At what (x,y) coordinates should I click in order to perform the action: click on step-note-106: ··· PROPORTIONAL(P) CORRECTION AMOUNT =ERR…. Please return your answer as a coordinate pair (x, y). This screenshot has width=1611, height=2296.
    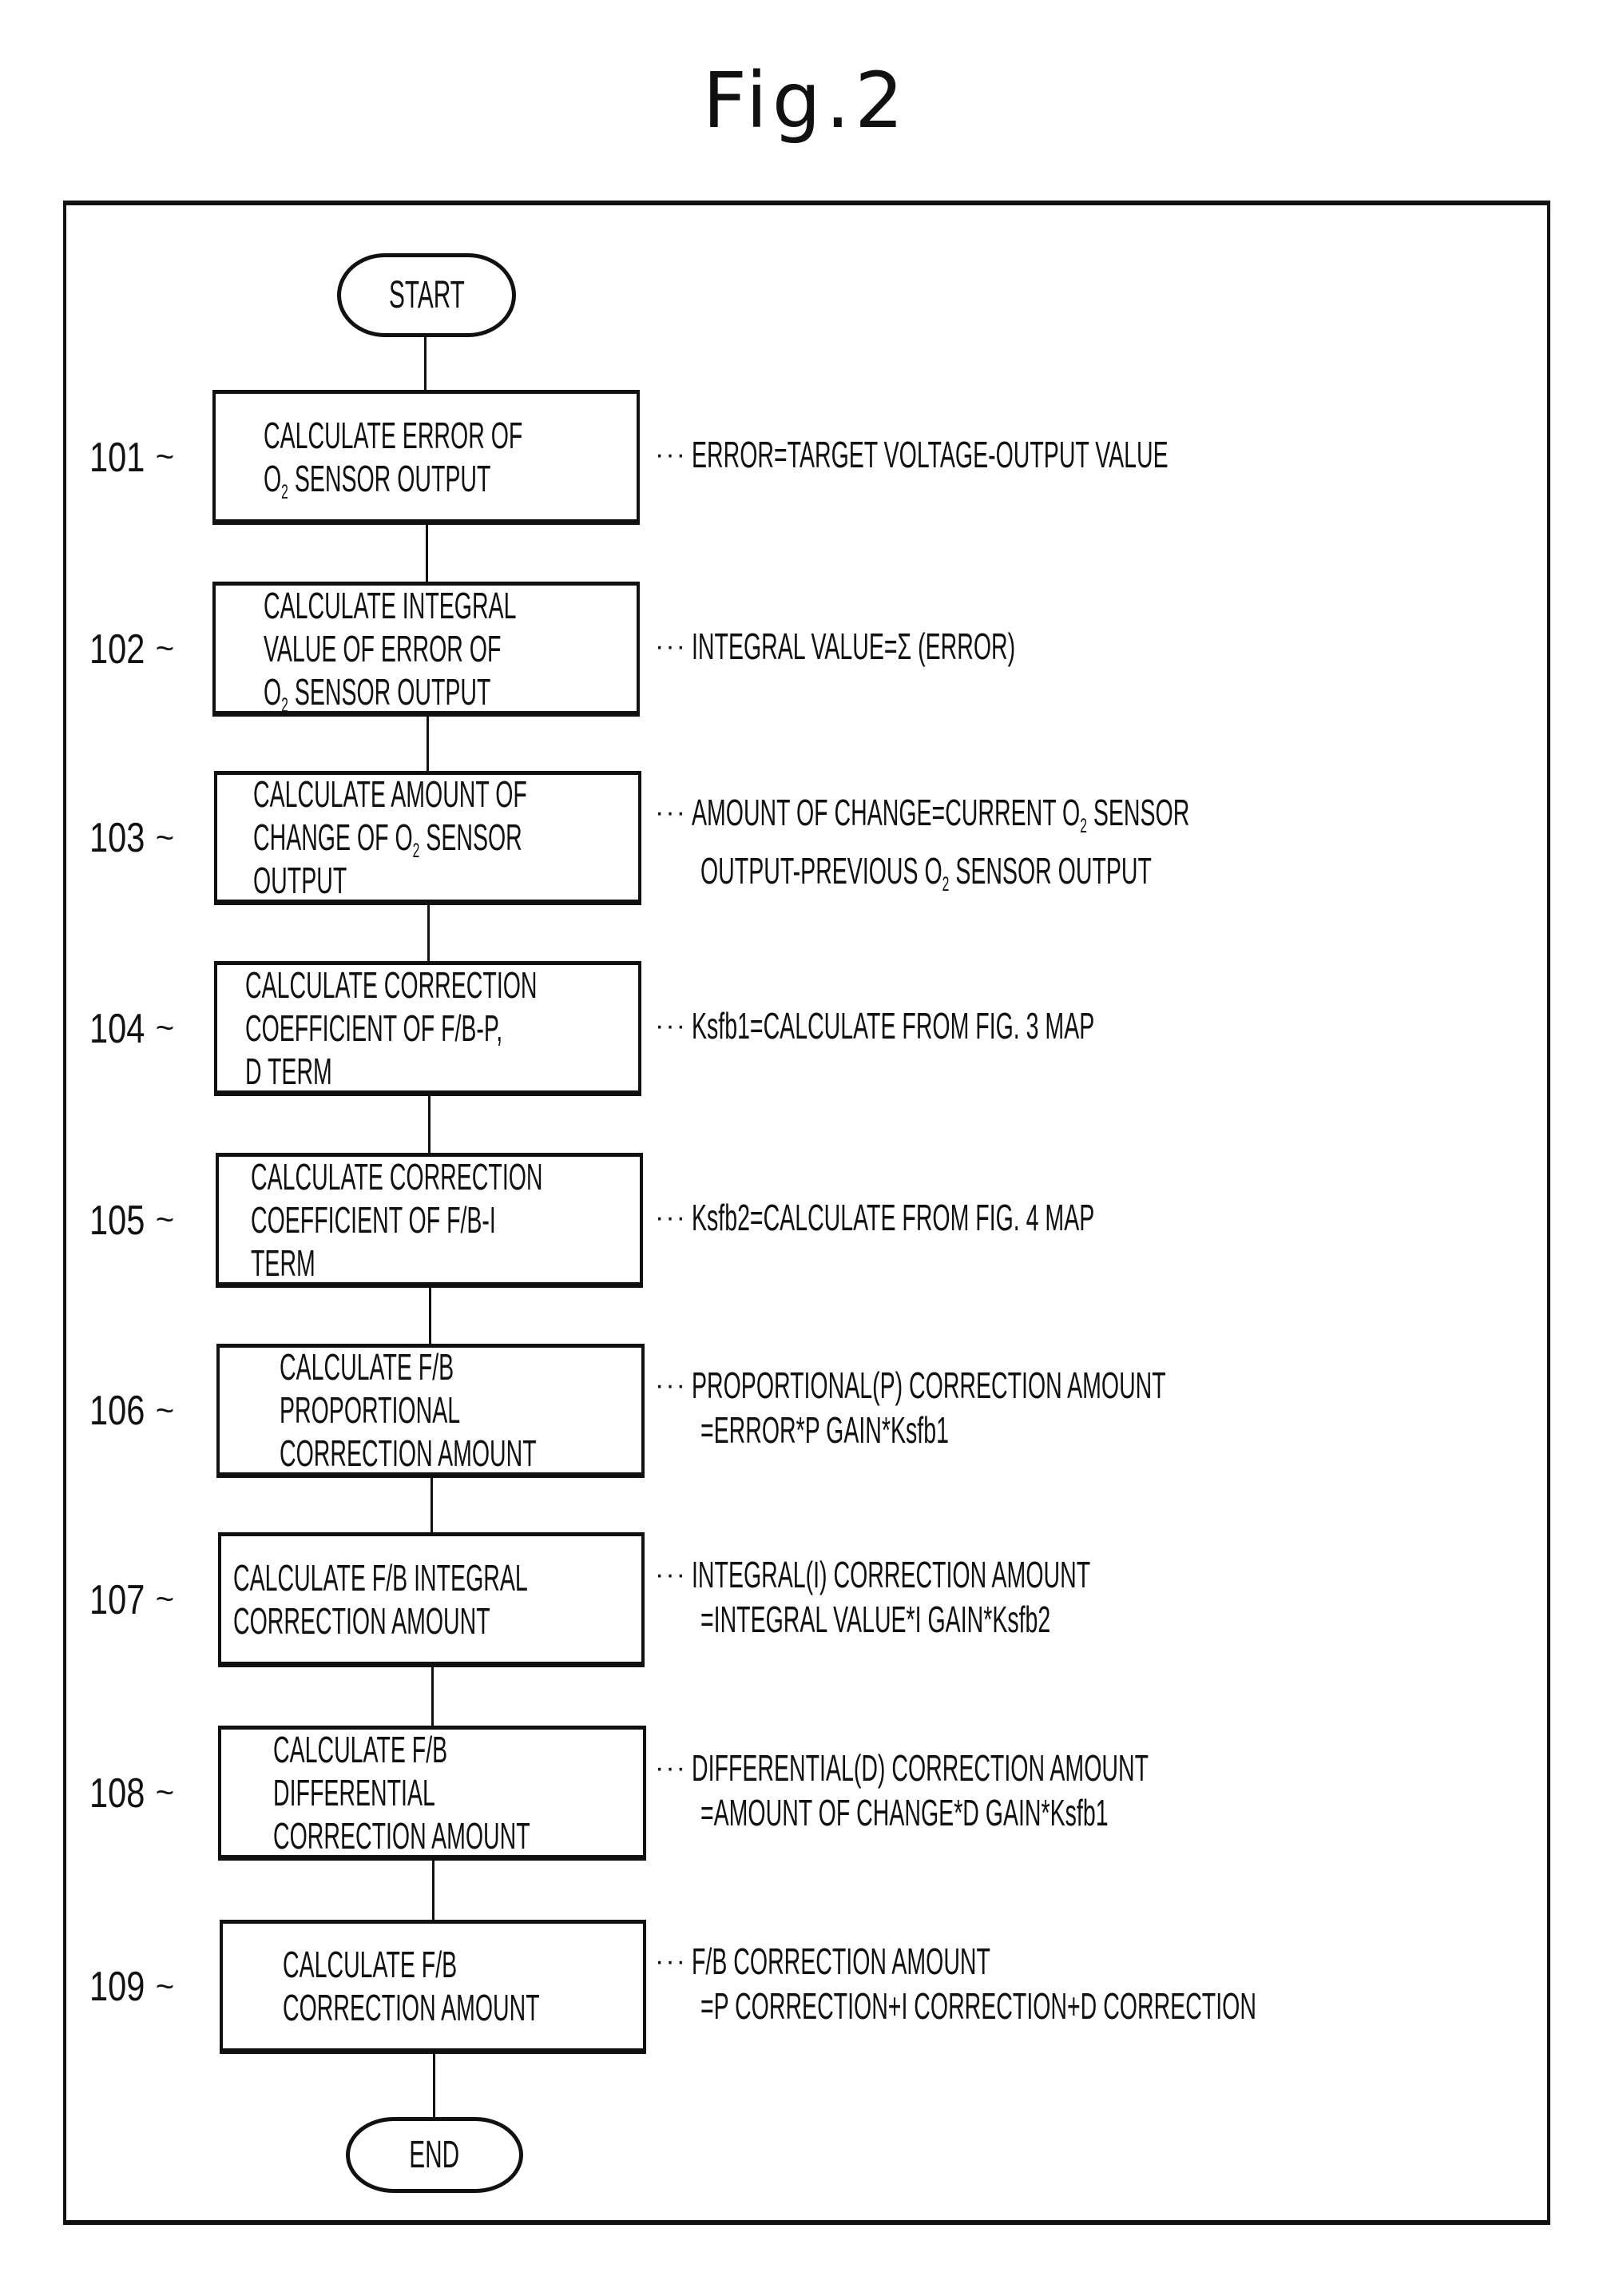
    Looking at the image, I should click on (1056, 1407).